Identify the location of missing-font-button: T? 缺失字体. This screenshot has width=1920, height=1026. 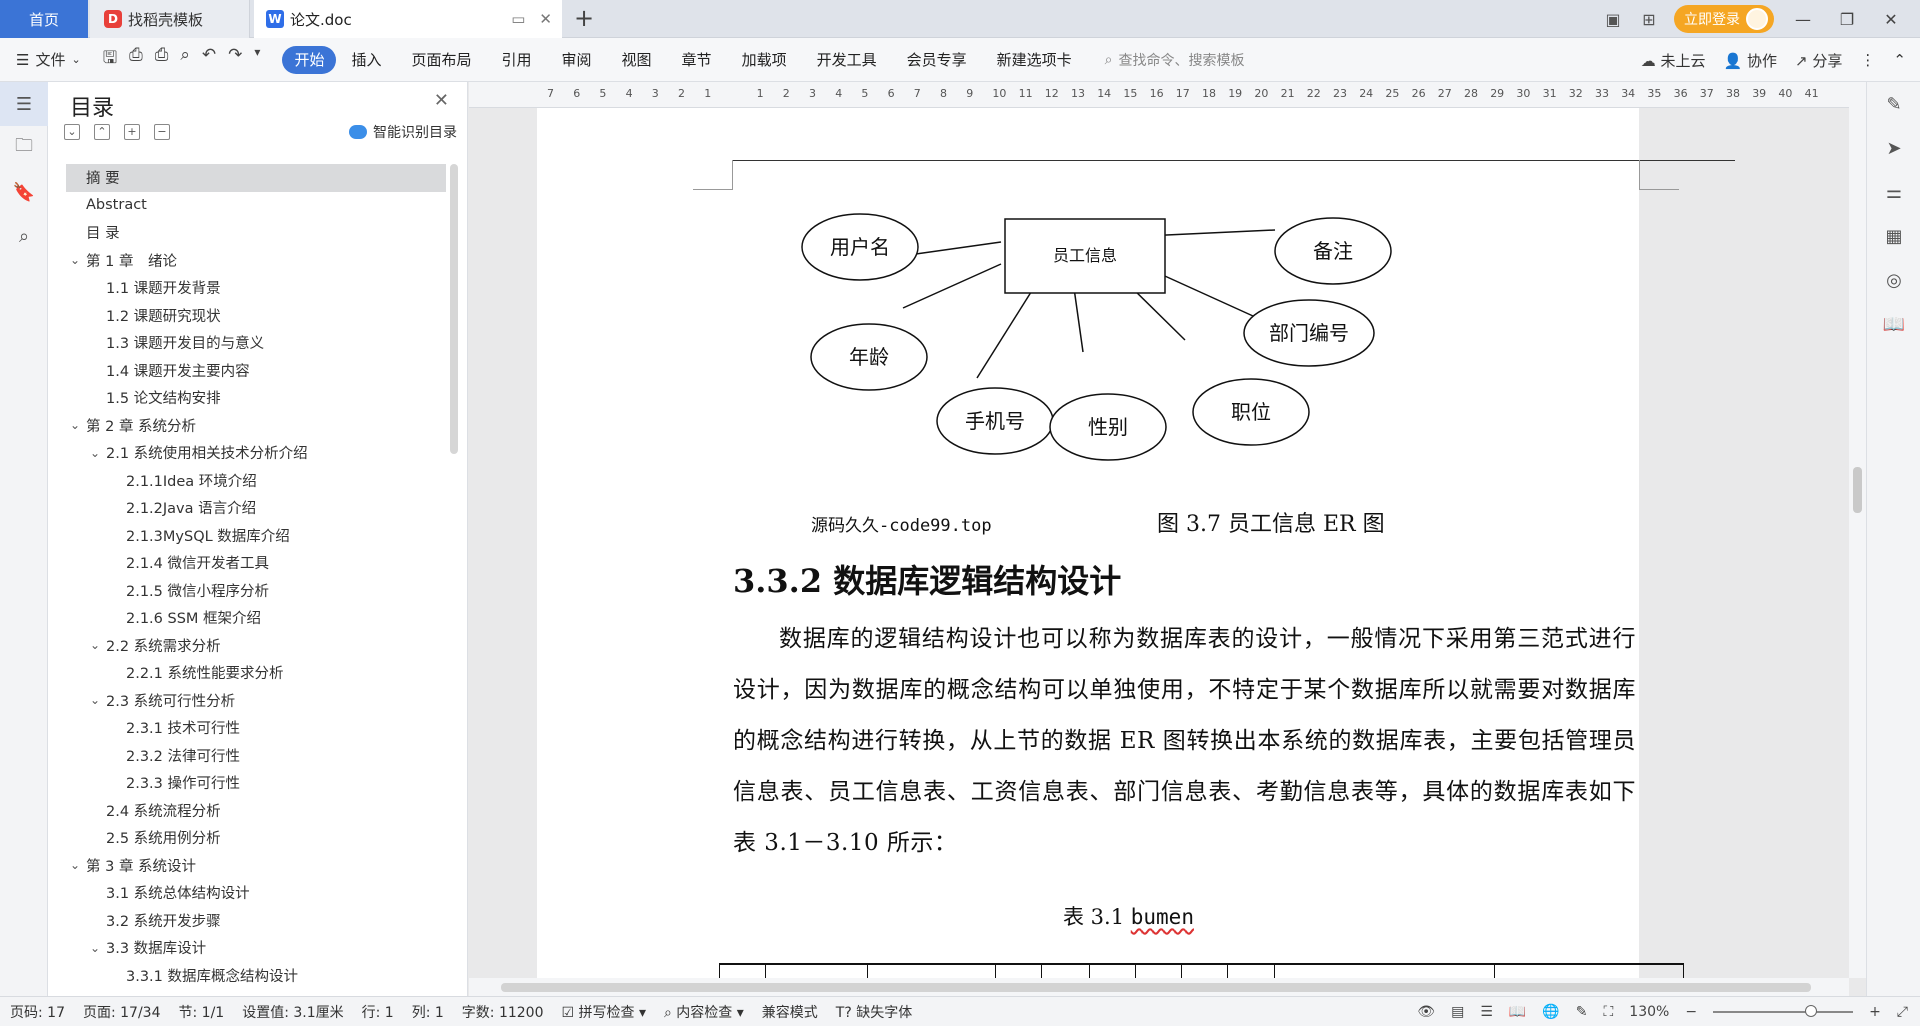
(874, 1012).